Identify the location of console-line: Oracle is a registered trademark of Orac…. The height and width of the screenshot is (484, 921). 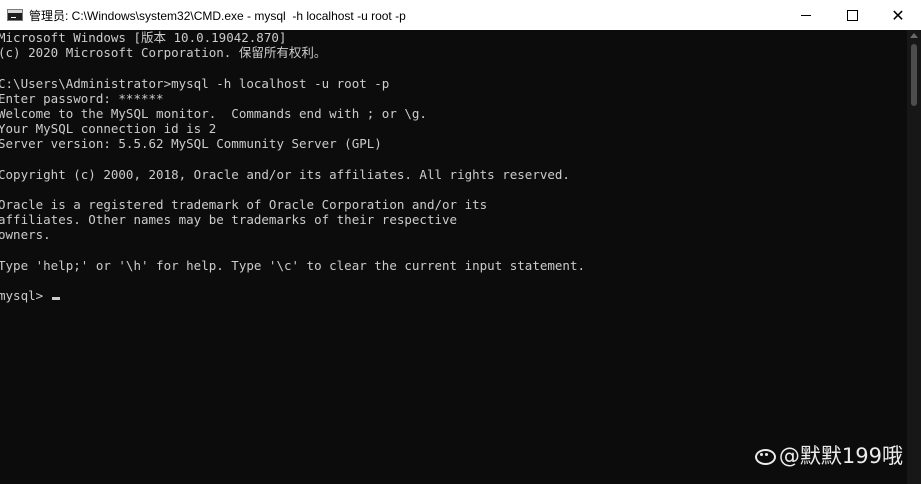
(244, 205).